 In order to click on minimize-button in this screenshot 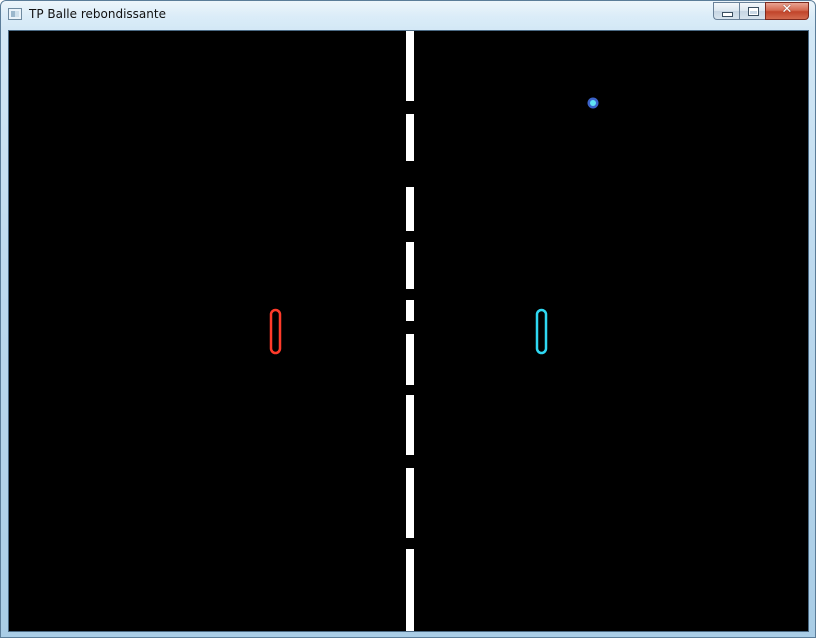, I will do `click(726, 11)`.